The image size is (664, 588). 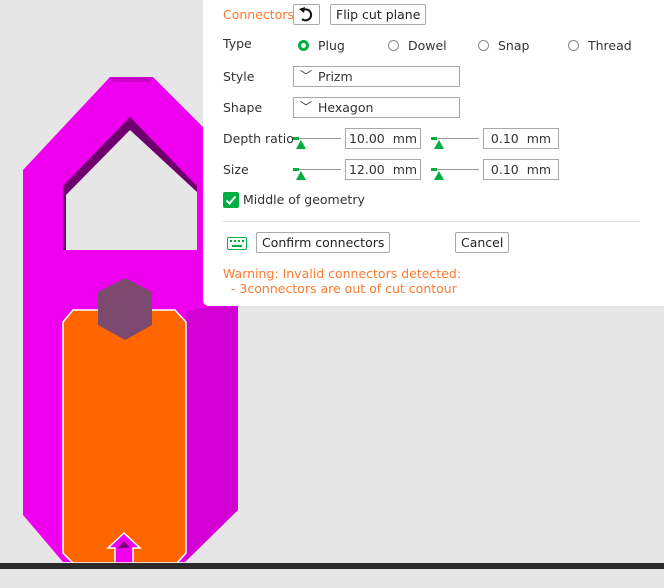 What do you see at coordinates (319, 142) in the screenshot?
I see `depth-ratio-slider` at bounding box center [319, 142].